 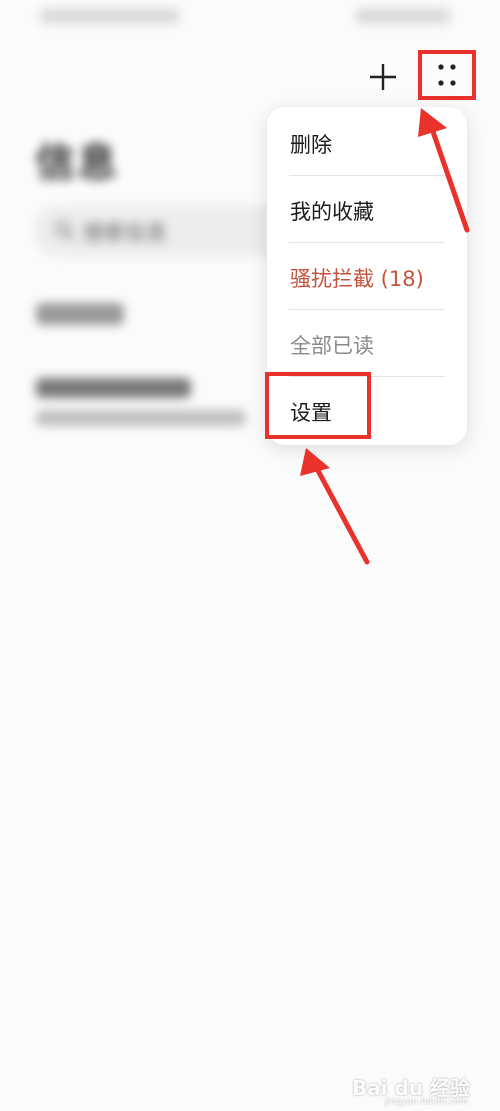 I want to click on status-bar-right, so click(x=402, y=16).